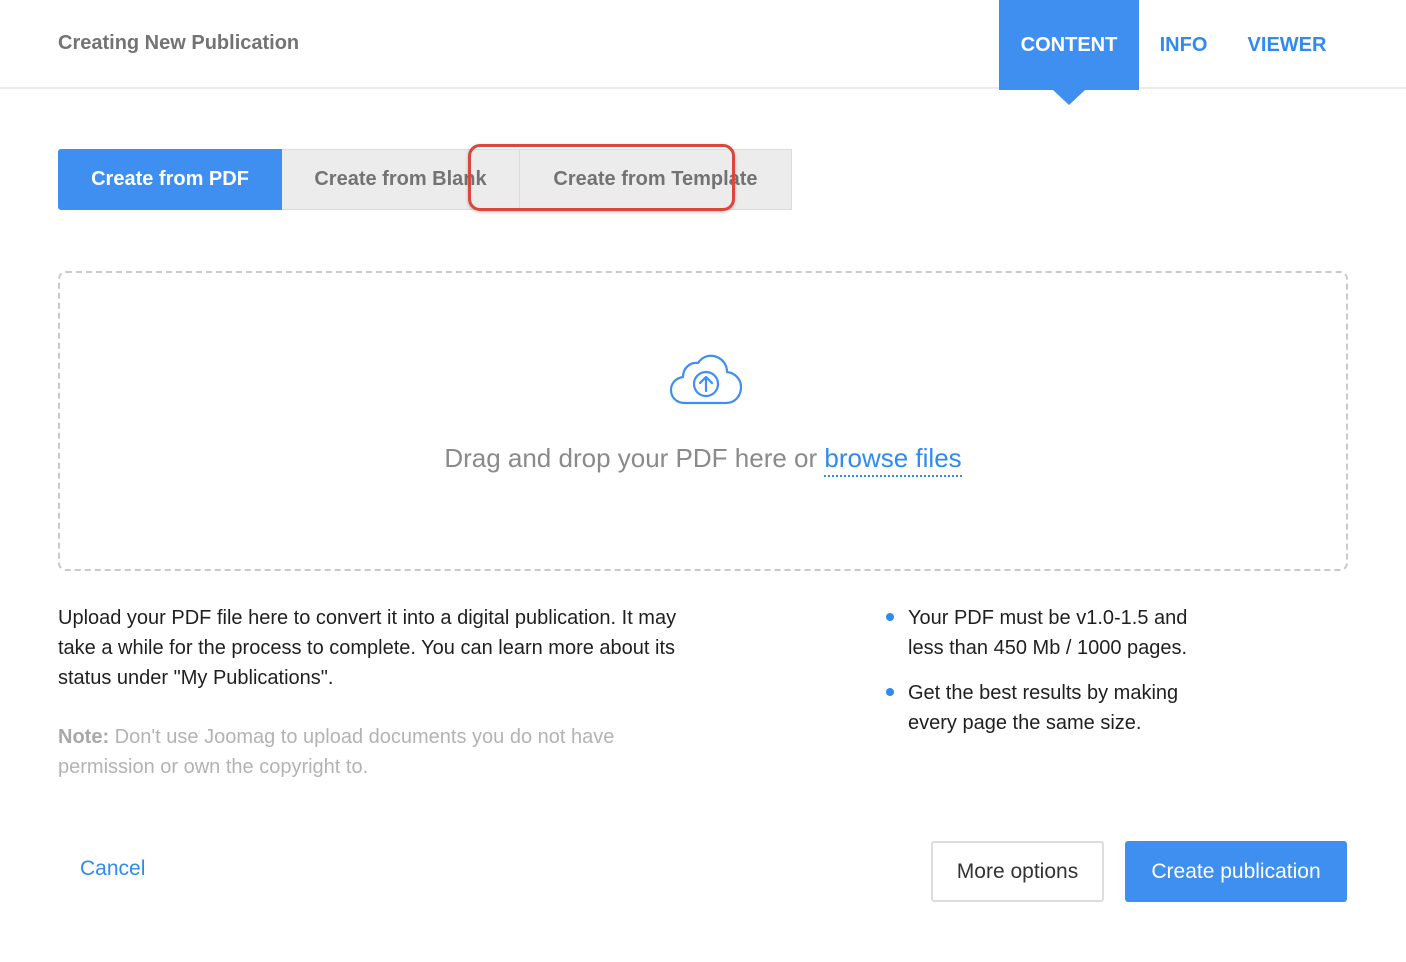 The height and width of the screenshot is (962, 1406). Describe the element at coordinates (112, 869) in the screenshot. I see `cancel-link: Cancel` at that location.